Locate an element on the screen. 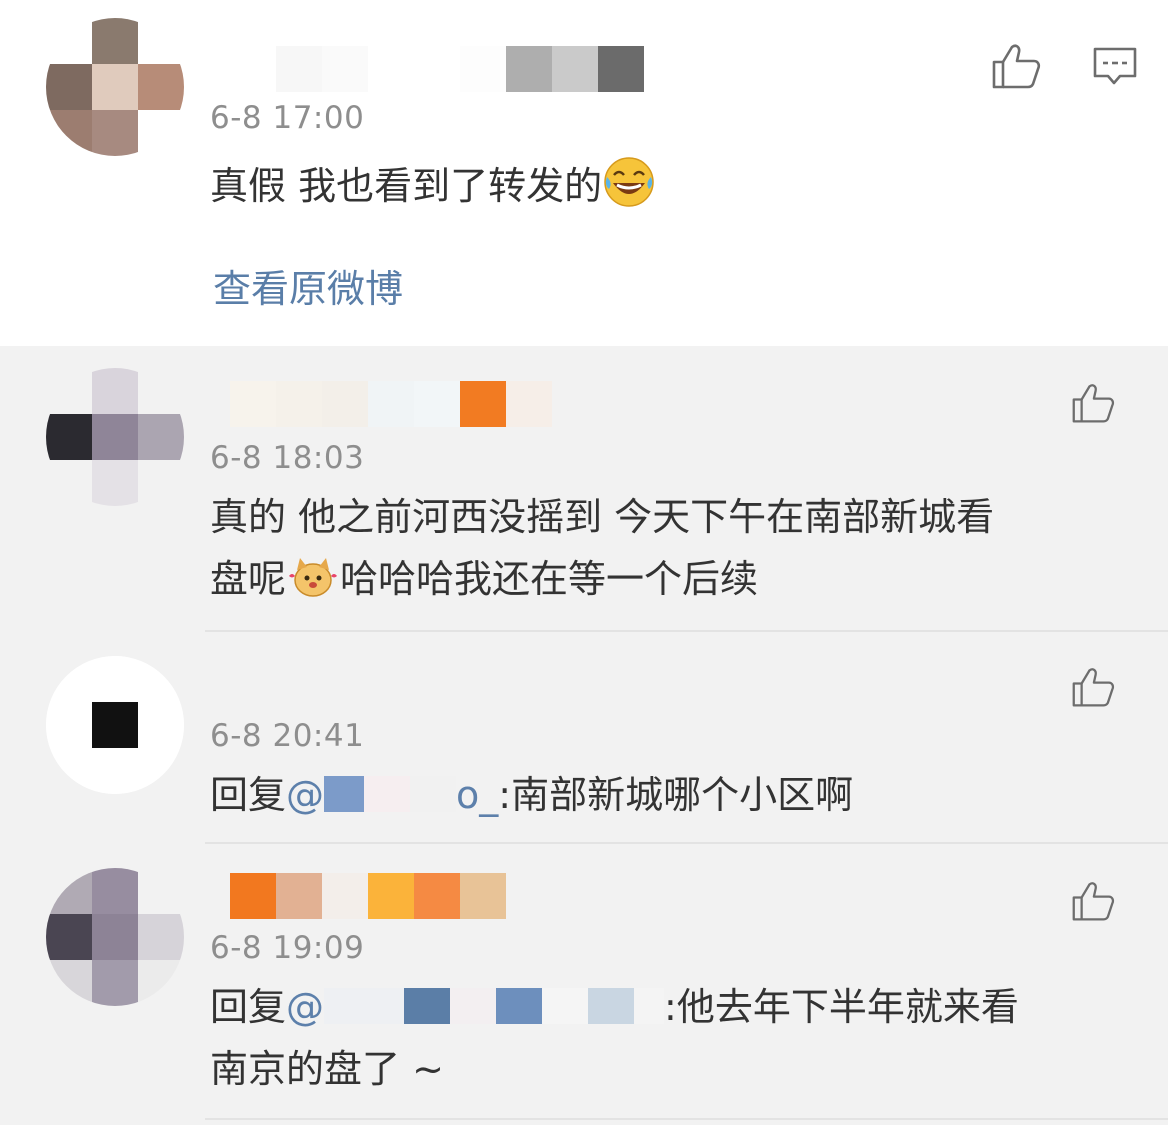  reply-text: 回复@ o_:南部新城哪个小区啊 is located at coordinates (532, 795).